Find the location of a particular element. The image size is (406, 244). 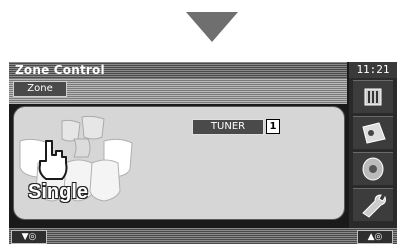

bottom-bar: ▼◎ ▲◎ is located at coordinates (203, 236).